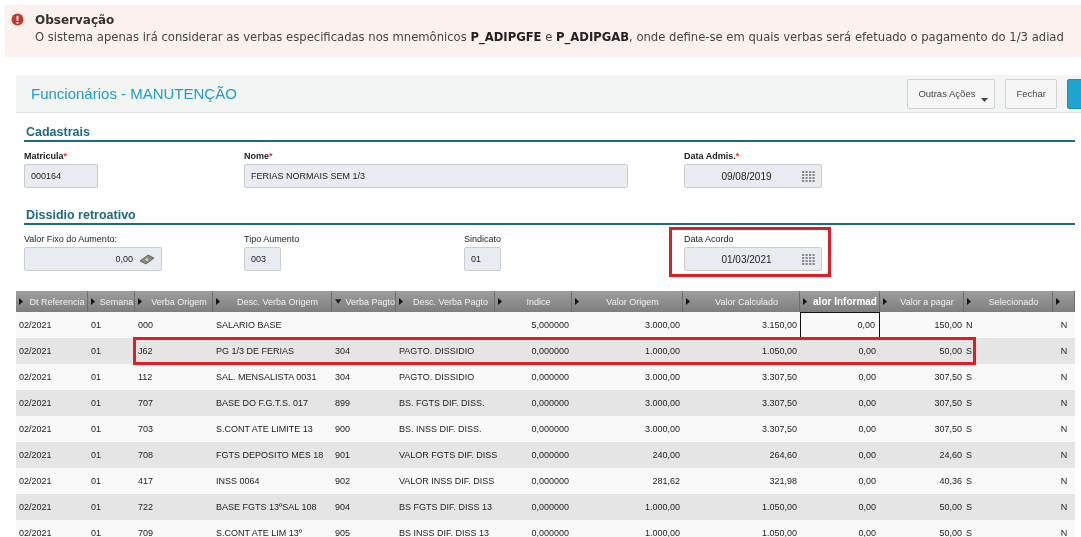 The image size is (1081, 537). What do you see at coordinates (238, 481) in the screenshot?
I see `table-cell-text: INSS 0064` at bounding box center [238, 481].